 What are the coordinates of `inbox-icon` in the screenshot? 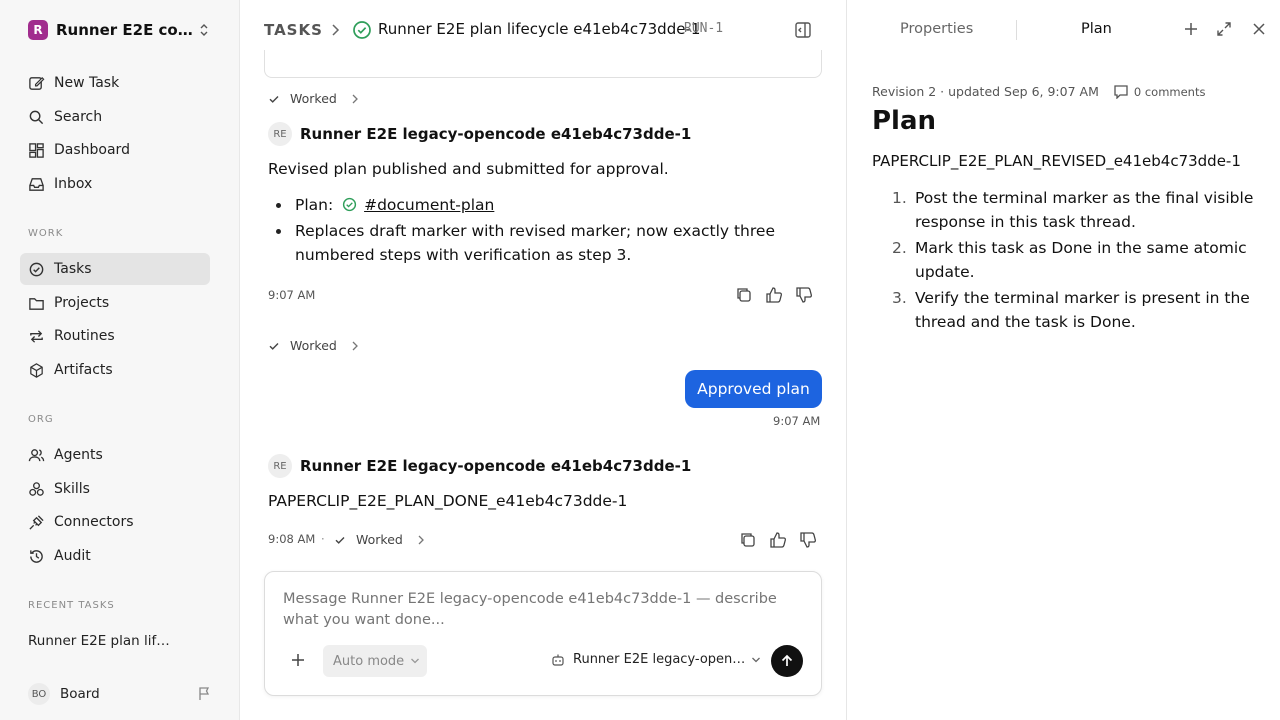 It's located at (36, 184).